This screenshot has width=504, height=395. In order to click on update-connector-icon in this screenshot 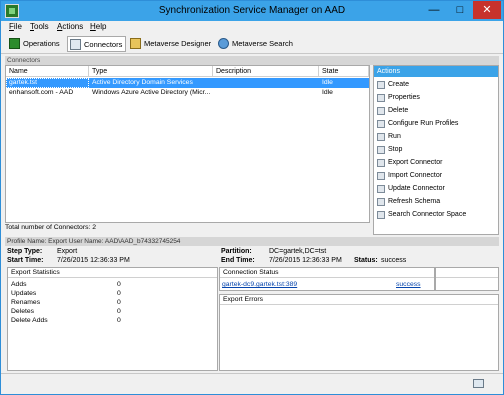, I will do `click(381, 189)`.